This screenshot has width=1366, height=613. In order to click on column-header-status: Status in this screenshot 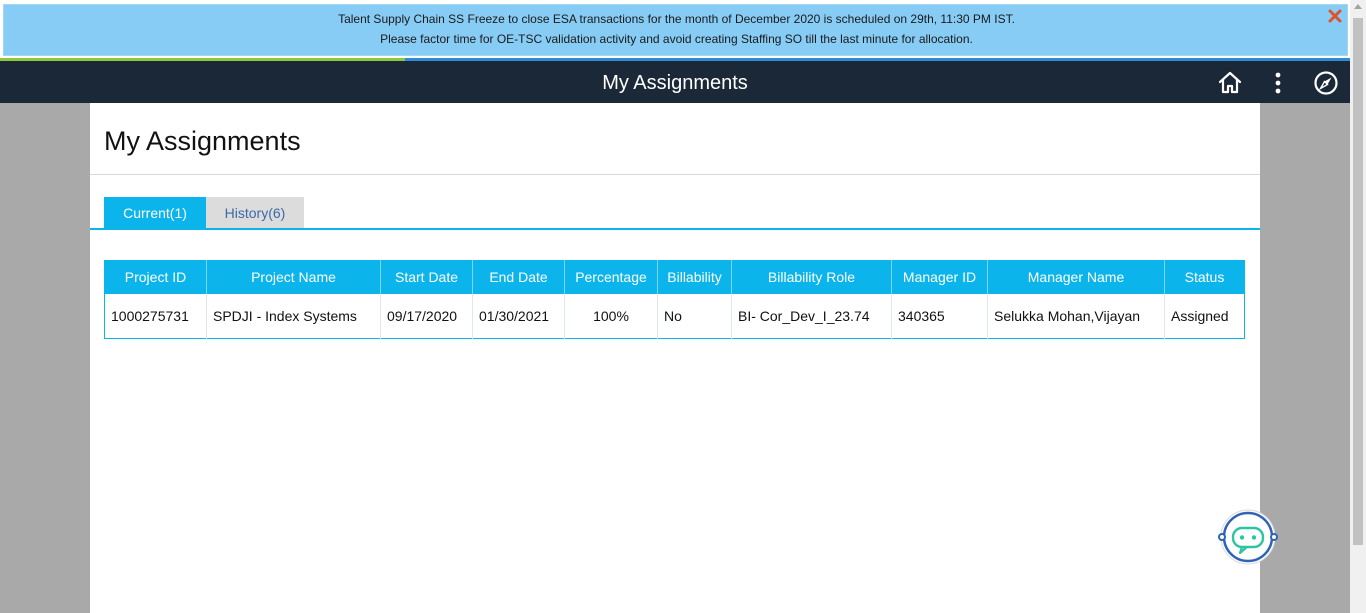, I will do `click(1204, 277)`.